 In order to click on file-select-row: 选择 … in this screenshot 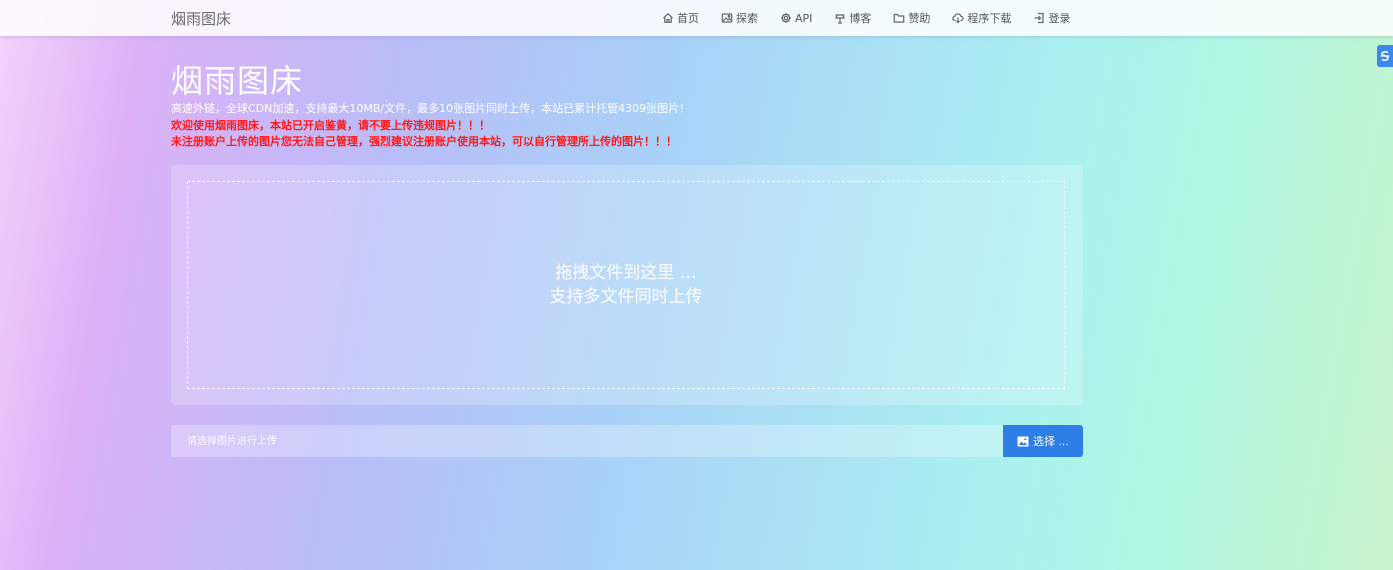, I will do `click(627, 441)`.